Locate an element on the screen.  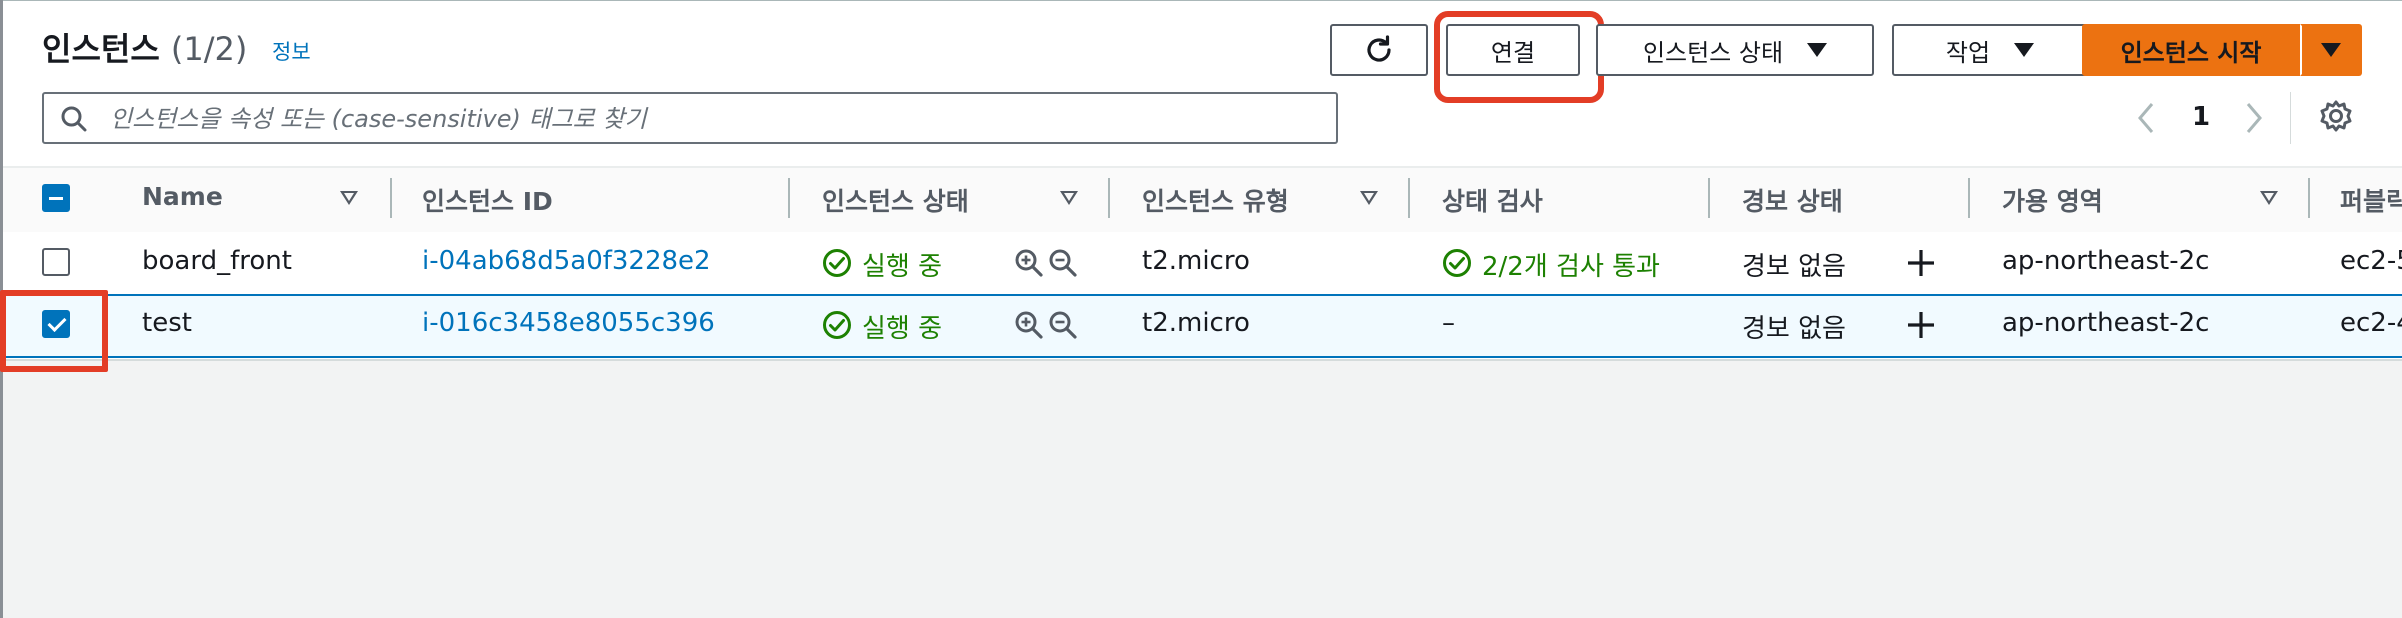
current-page-number: 1 is located at coordinates (2201, 117).